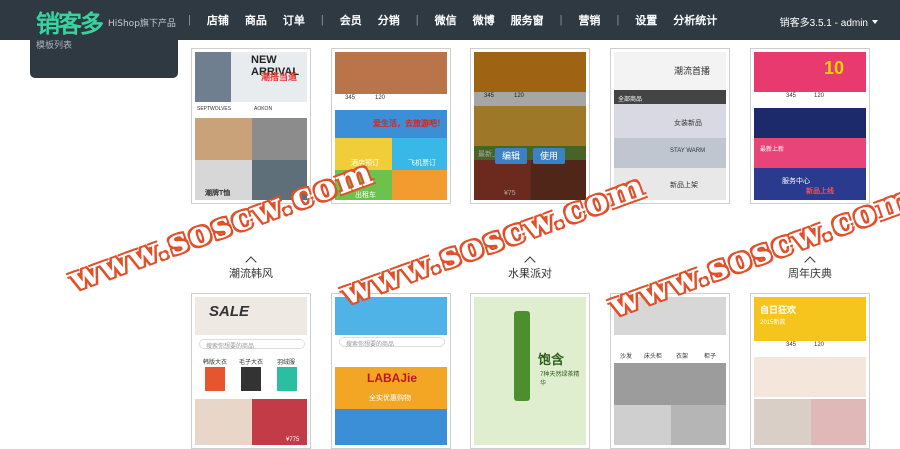 The image size is (900, 449). I want to click on template-preview: 自日狂欢 2015新款 345 120, so click(810, 371).